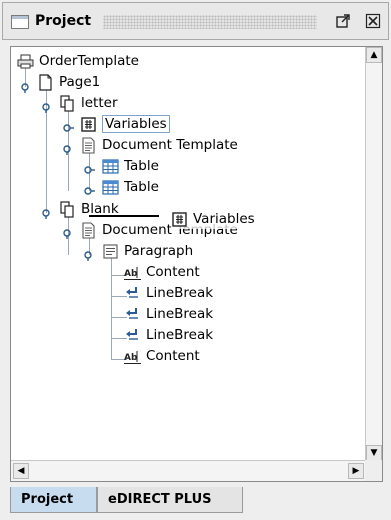  What do you see at coordinates (111, 307) in the screenshot?
I see `tree-connector` at bounding box center [111, 307].